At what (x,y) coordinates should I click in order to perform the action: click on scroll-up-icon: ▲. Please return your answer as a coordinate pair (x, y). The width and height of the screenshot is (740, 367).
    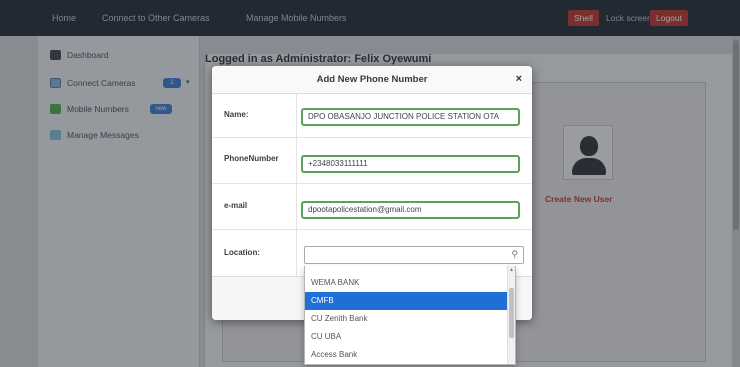
    Looking at the image, I should click on (511, 270).